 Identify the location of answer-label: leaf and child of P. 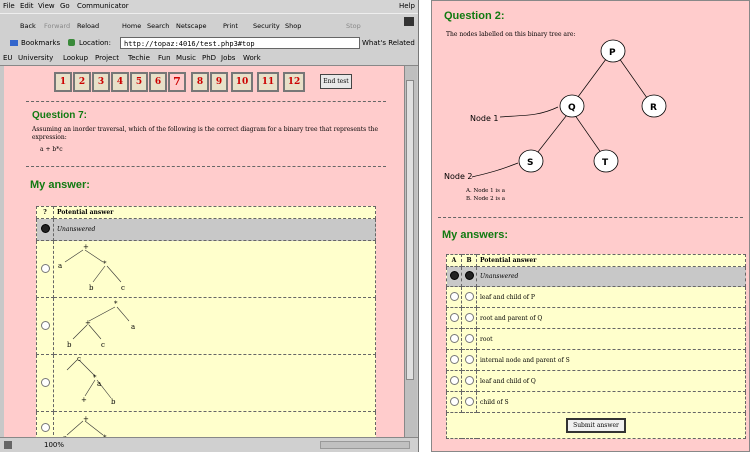
(611, 297).